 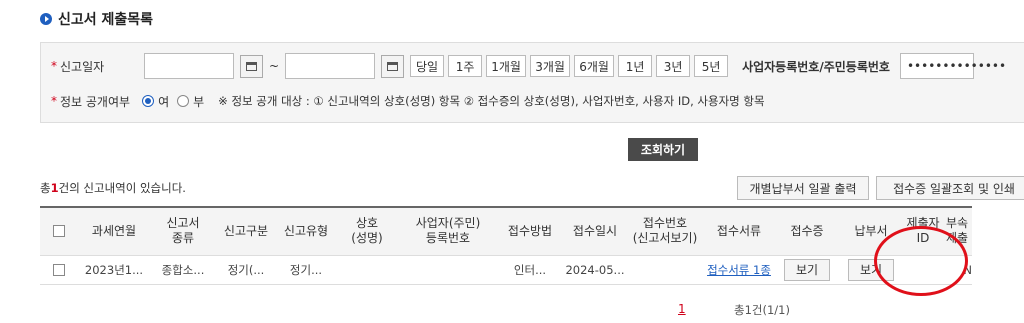 I want to click on cell-name, so click(x=367, y=270).